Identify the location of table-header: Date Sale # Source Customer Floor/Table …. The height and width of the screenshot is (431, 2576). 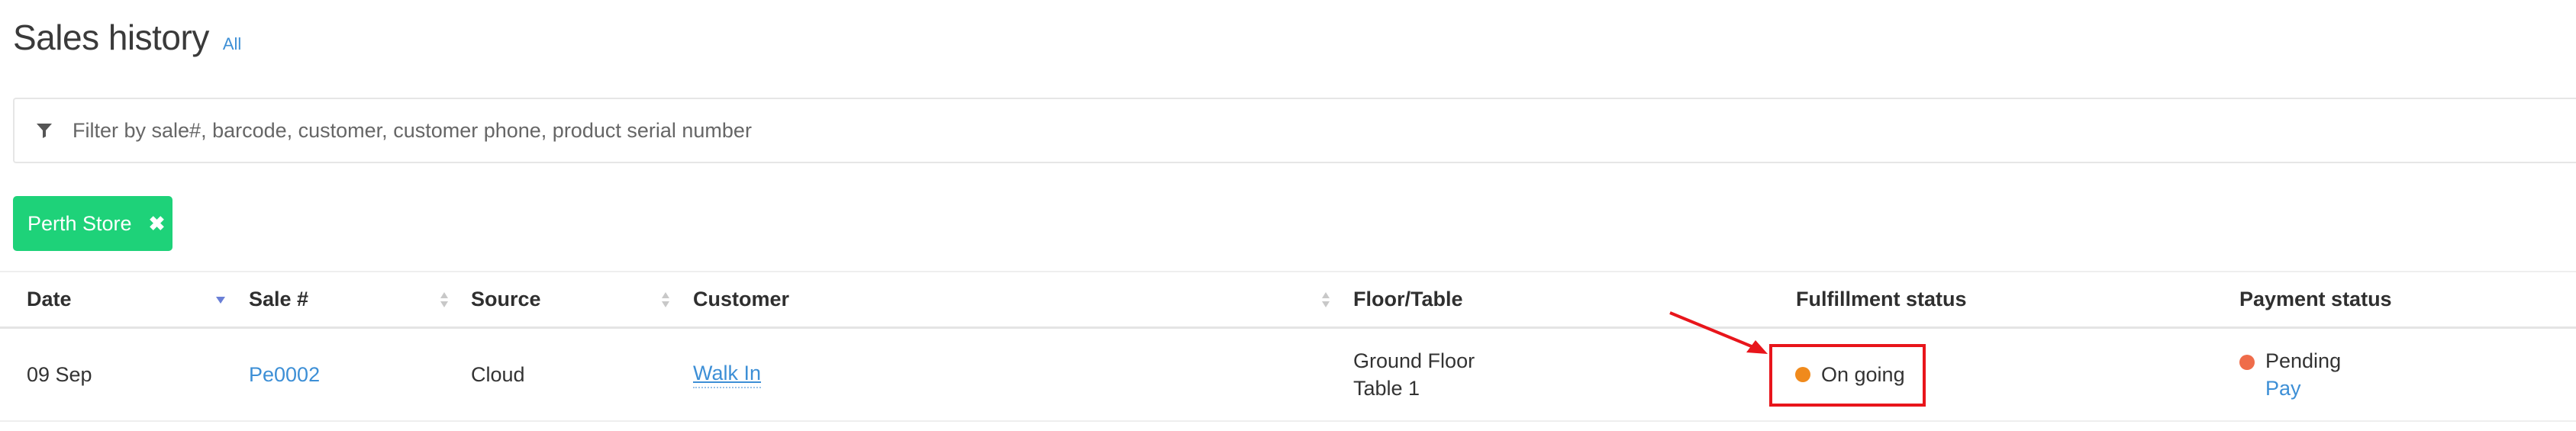
(1288, 300).